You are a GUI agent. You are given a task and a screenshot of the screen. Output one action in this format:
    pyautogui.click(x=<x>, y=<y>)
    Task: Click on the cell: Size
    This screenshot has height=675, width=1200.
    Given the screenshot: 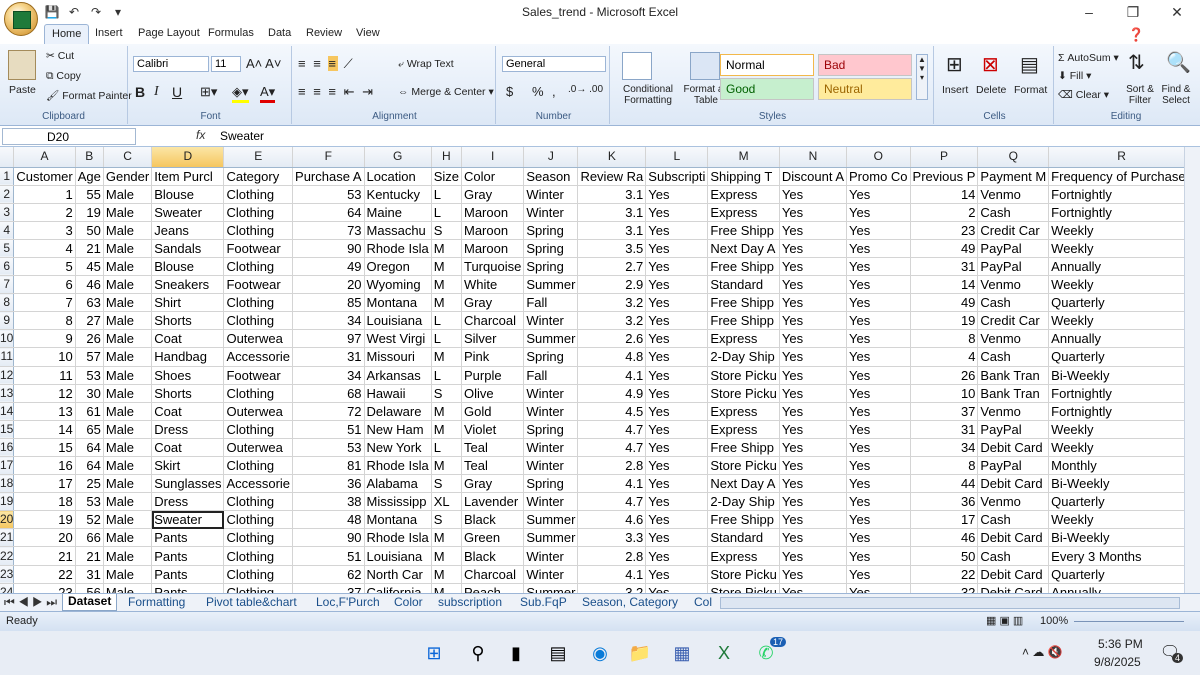 What is the action you would take?
    pyautogui.click(x=446, y=176)
    